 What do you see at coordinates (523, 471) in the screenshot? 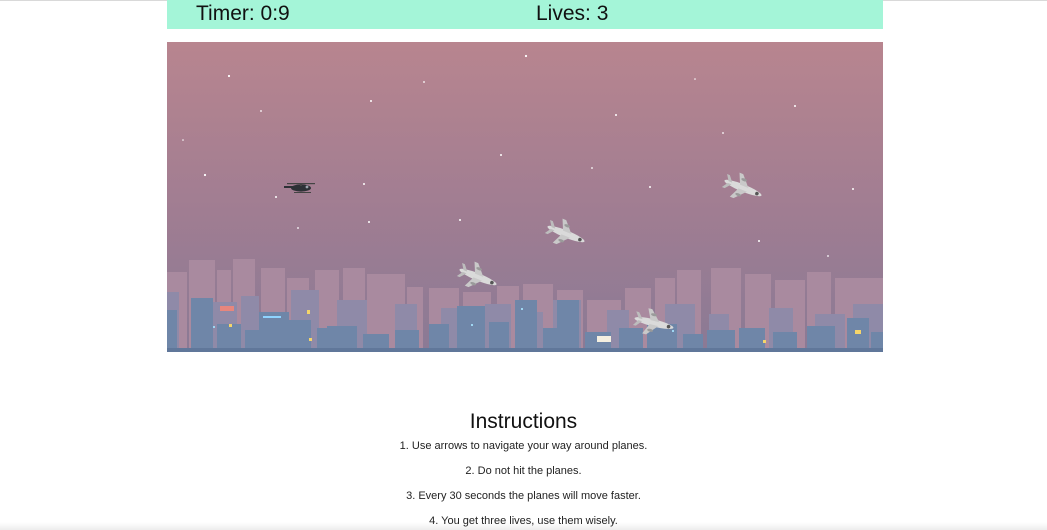
I see `instruction-step: 2. Do not hit the planes.` at bounding box center [523, 471].